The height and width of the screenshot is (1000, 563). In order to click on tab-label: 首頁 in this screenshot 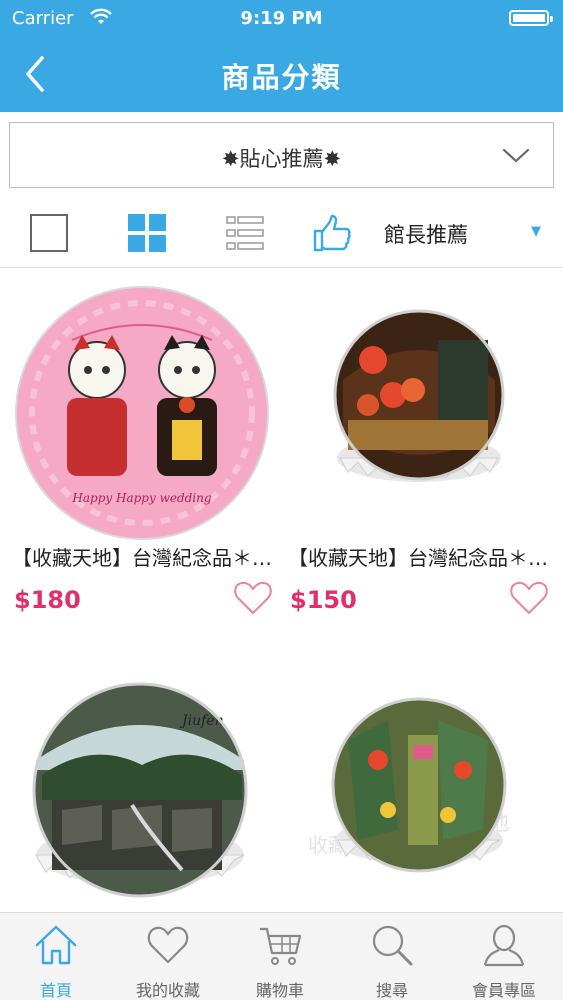, I will do `click(55, 990)`.